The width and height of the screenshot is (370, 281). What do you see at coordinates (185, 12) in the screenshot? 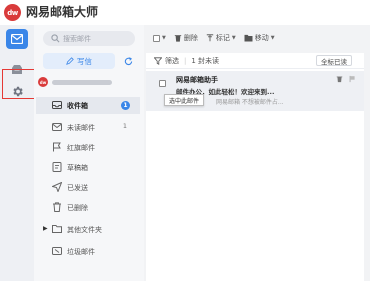
I see `top-bar: dw 网易邮箱大师` at bounding box center [185, 12].